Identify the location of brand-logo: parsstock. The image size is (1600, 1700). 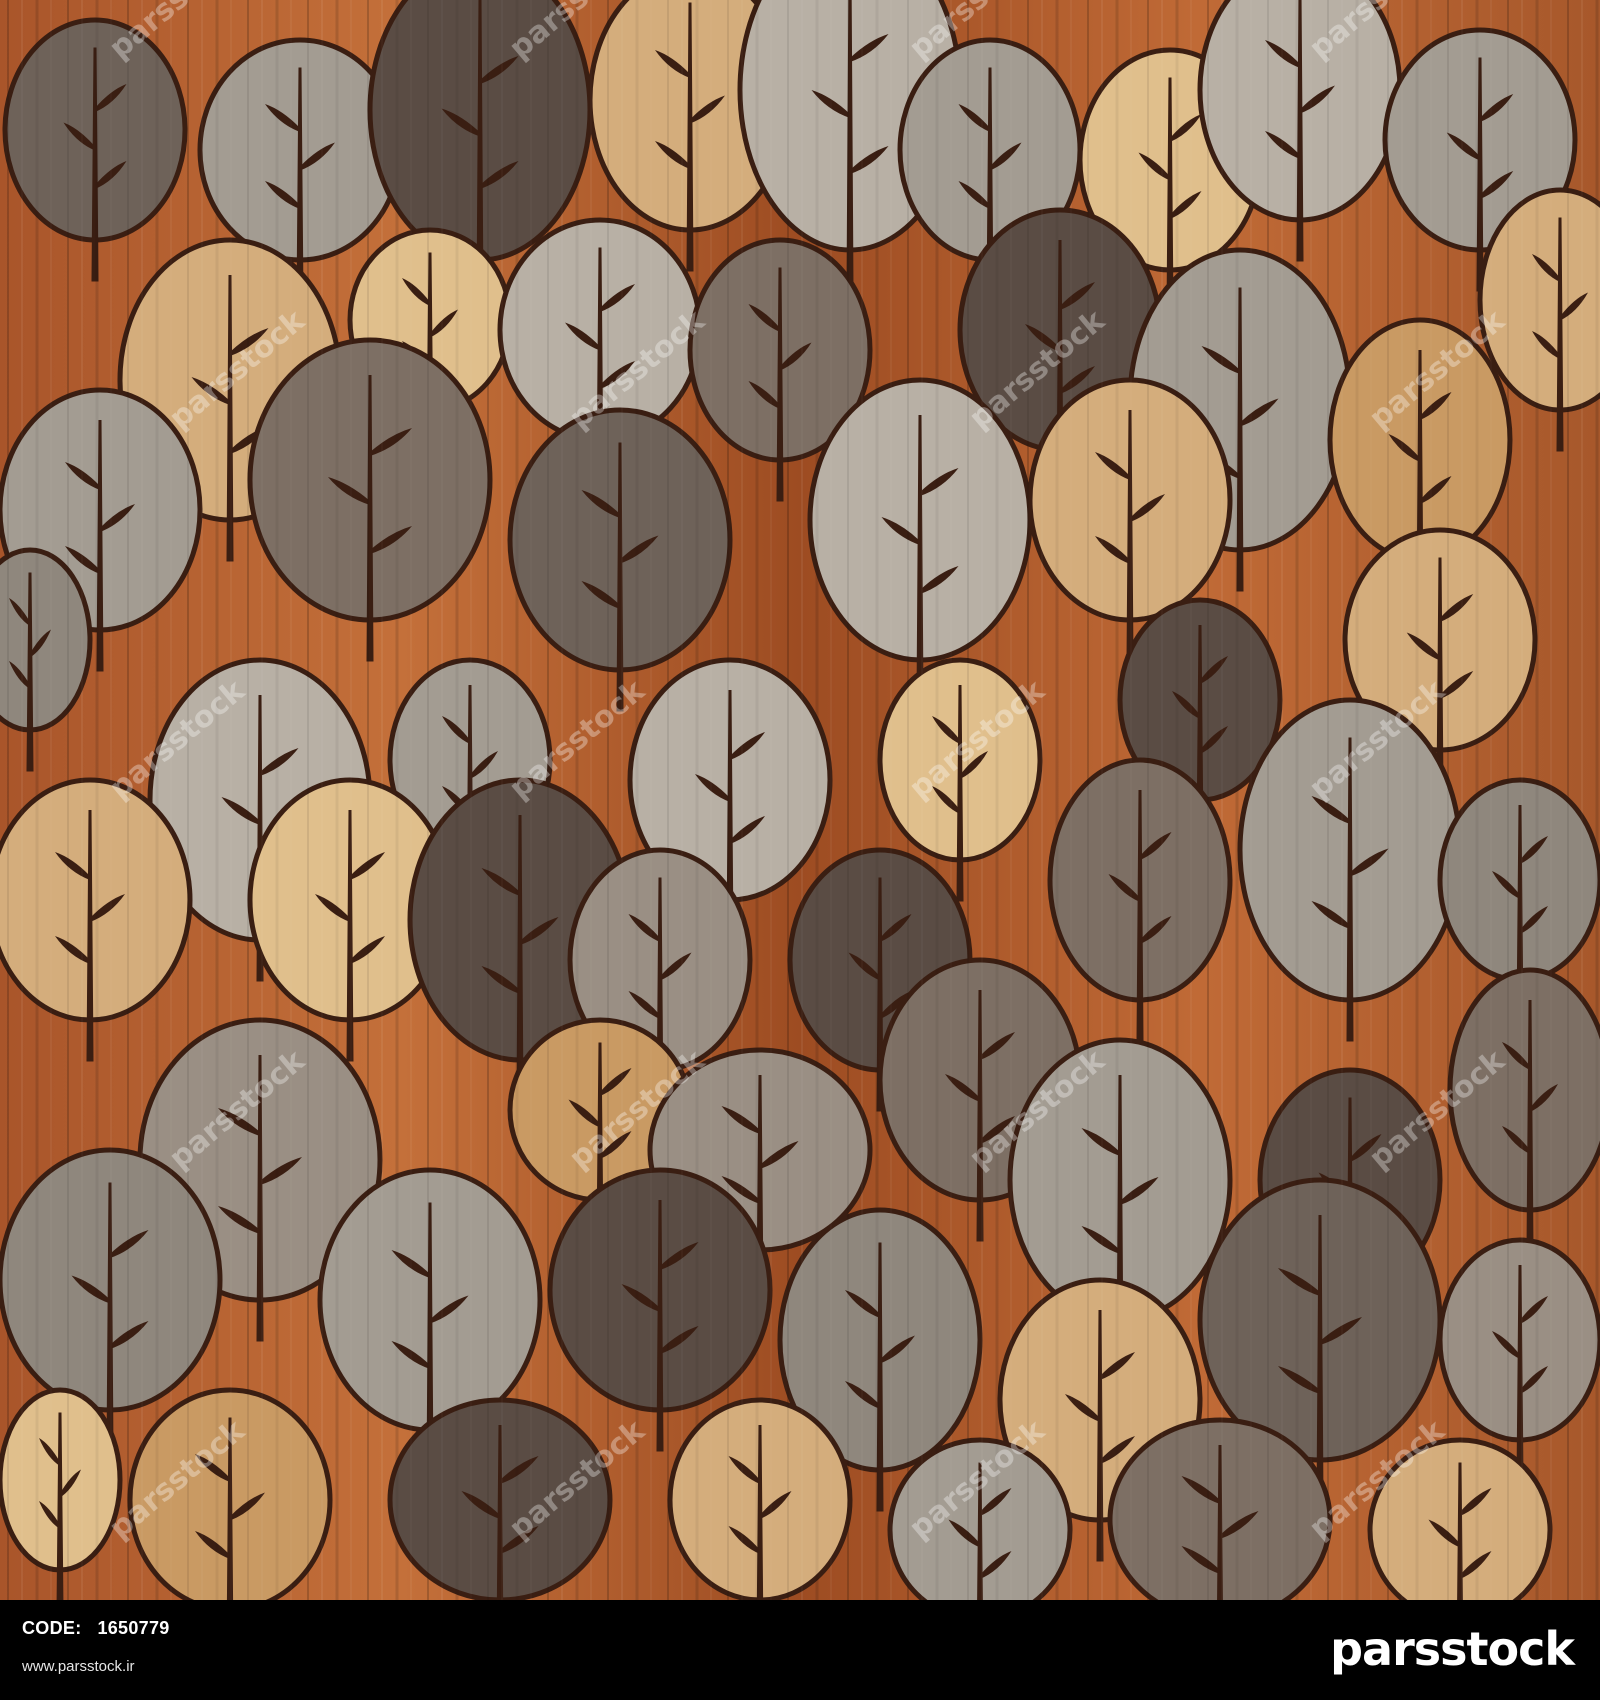
(1452, 1649).